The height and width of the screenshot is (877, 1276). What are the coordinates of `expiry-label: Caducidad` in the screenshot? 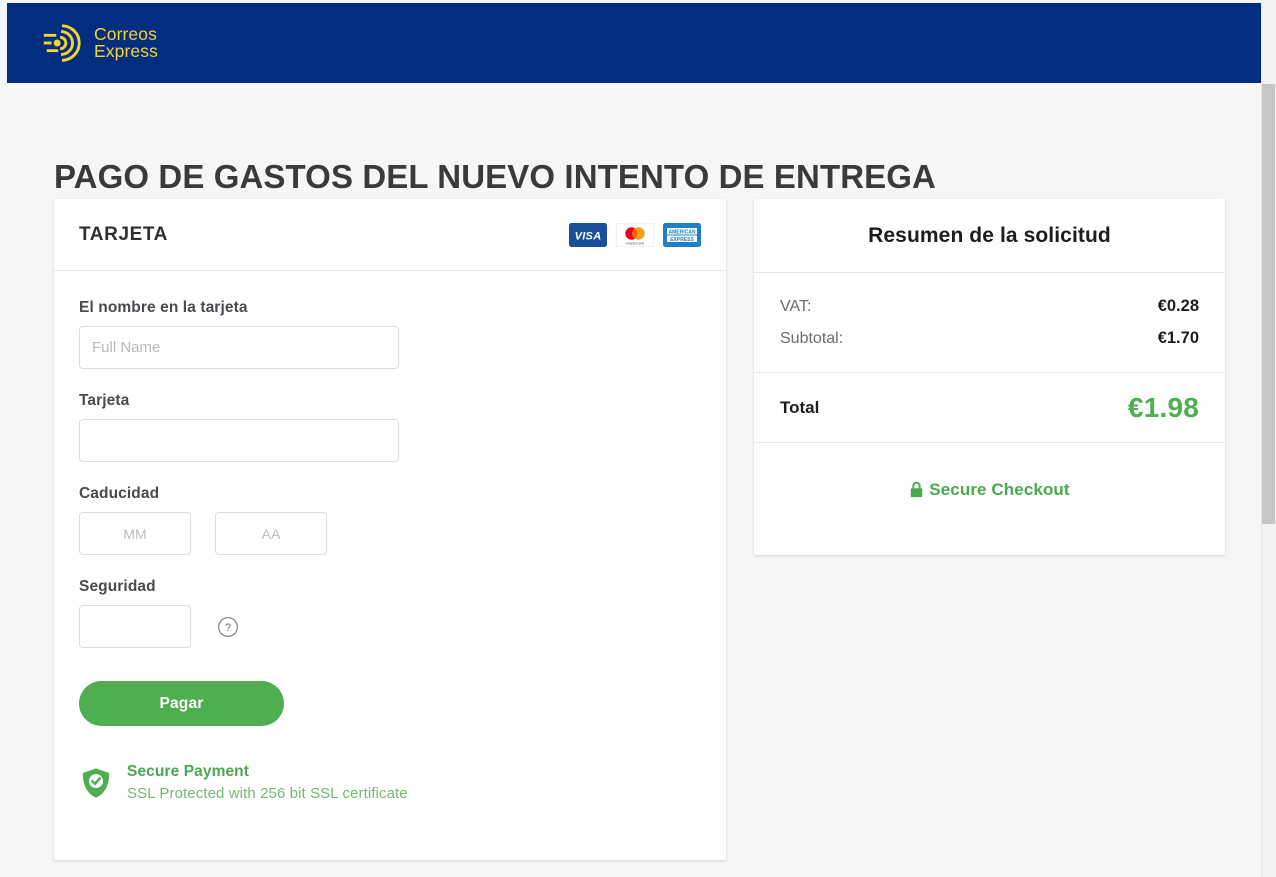 It's located at (119, 493).